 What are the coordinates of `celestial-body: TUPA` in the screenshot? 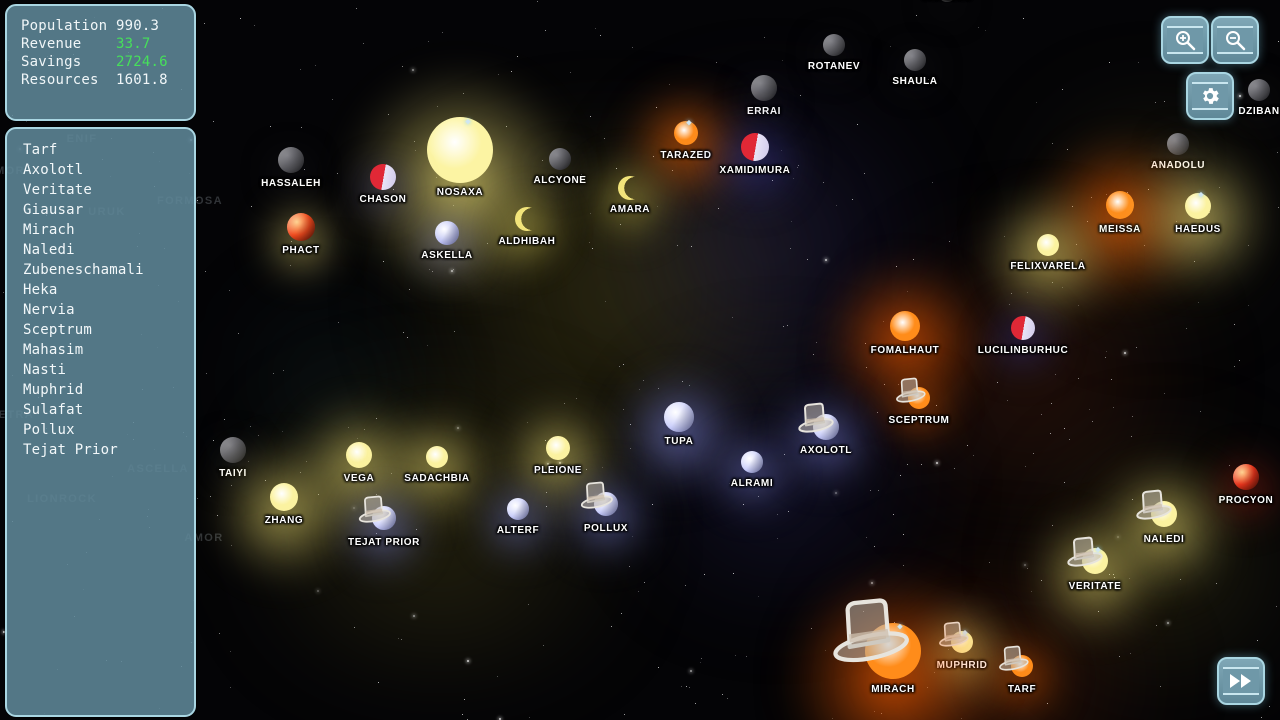 It's located at (679, 432).